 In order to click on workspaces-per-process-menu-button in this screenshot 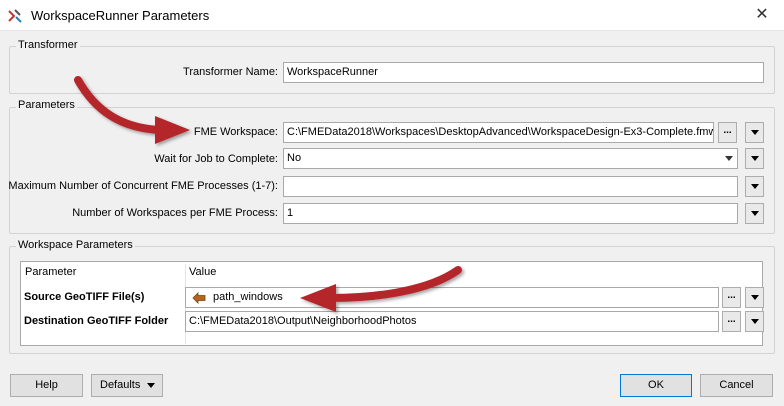, I will do `click(754, 213)`.